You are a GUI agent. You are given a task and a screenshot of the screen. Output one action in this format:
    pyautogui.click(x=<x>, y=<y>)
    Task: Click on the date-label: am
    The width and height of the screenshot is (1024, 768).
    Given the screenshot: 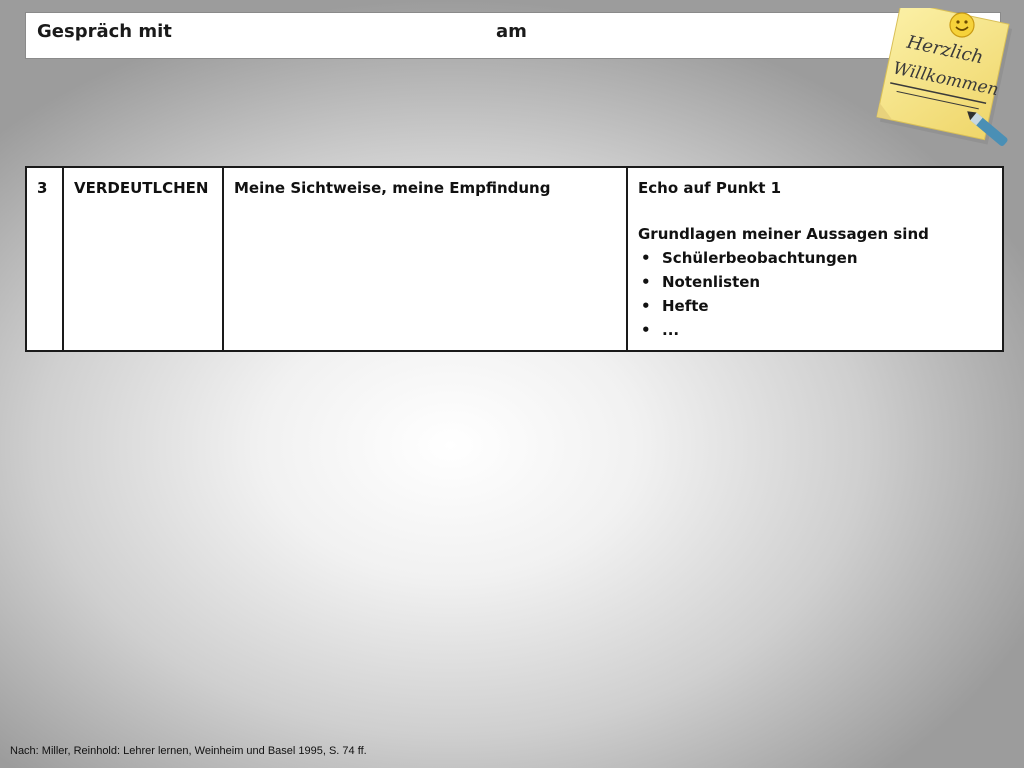 What is the action you would take?
    pyautogui.click(x=511, y=31)
    